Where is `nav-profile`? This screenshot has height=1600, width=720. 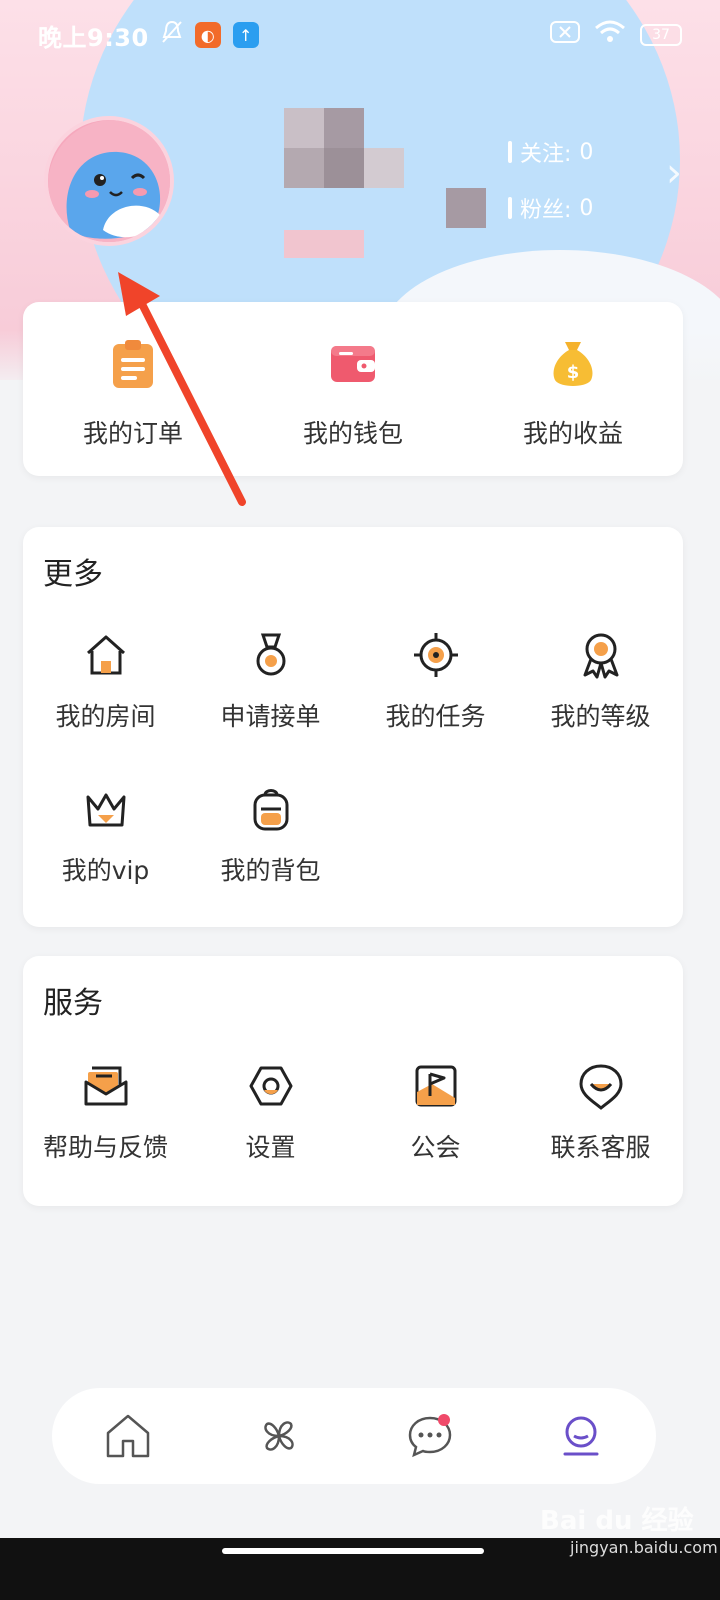
nav-profile is located at coordinates (581, 1436).